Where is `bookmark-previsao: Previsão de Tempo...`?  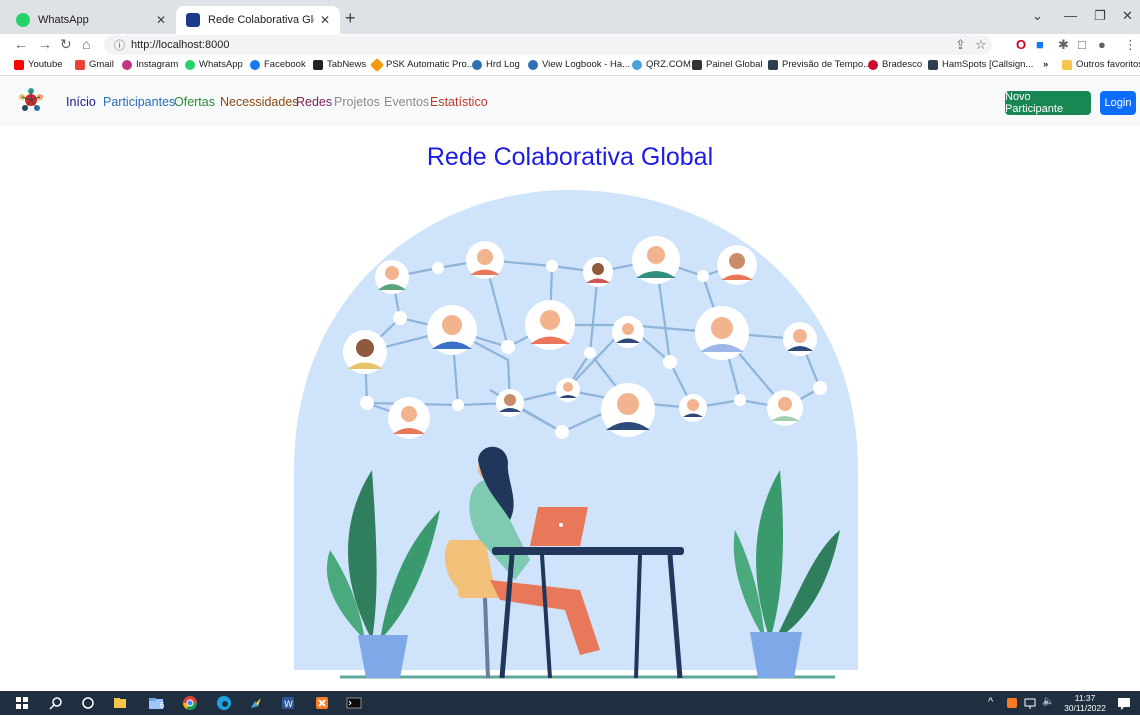 bookmark-previsao: Previsão de Tempo... is located at coordinates (819, 64).